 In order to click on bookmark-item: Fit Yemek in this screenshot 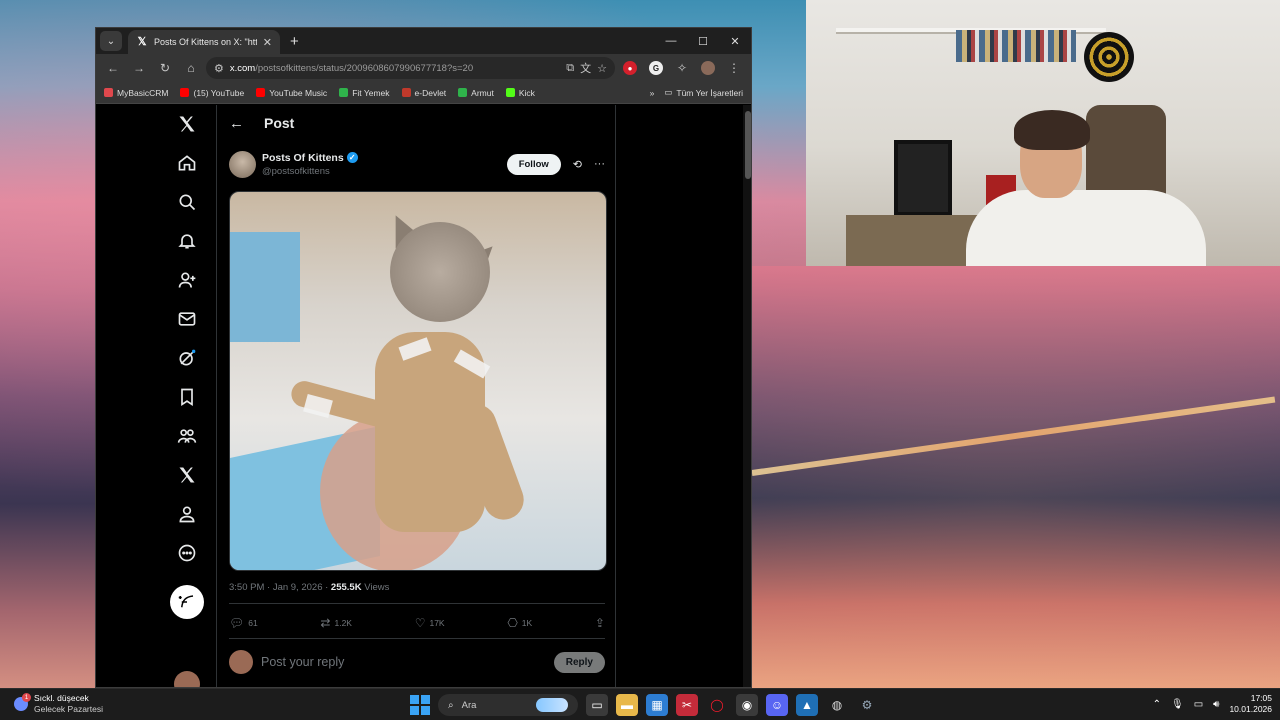, I will do `click(364, 92)`.